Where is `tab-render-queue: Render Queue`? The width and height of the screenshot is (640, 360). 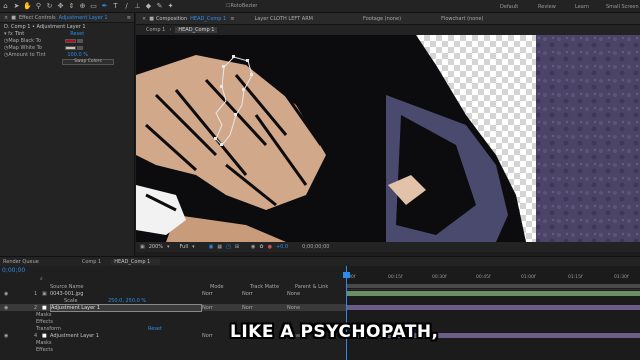 tab-render-queue: Render Queue is located at coordinates (24, 262).